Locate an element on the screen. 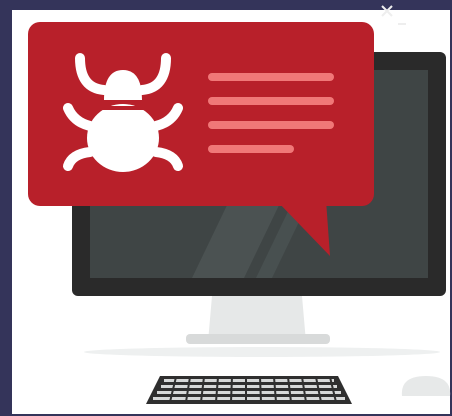 The height and width of the screenshot is (416, 452). sparkle-decoration is located at coordinates (393, 15).